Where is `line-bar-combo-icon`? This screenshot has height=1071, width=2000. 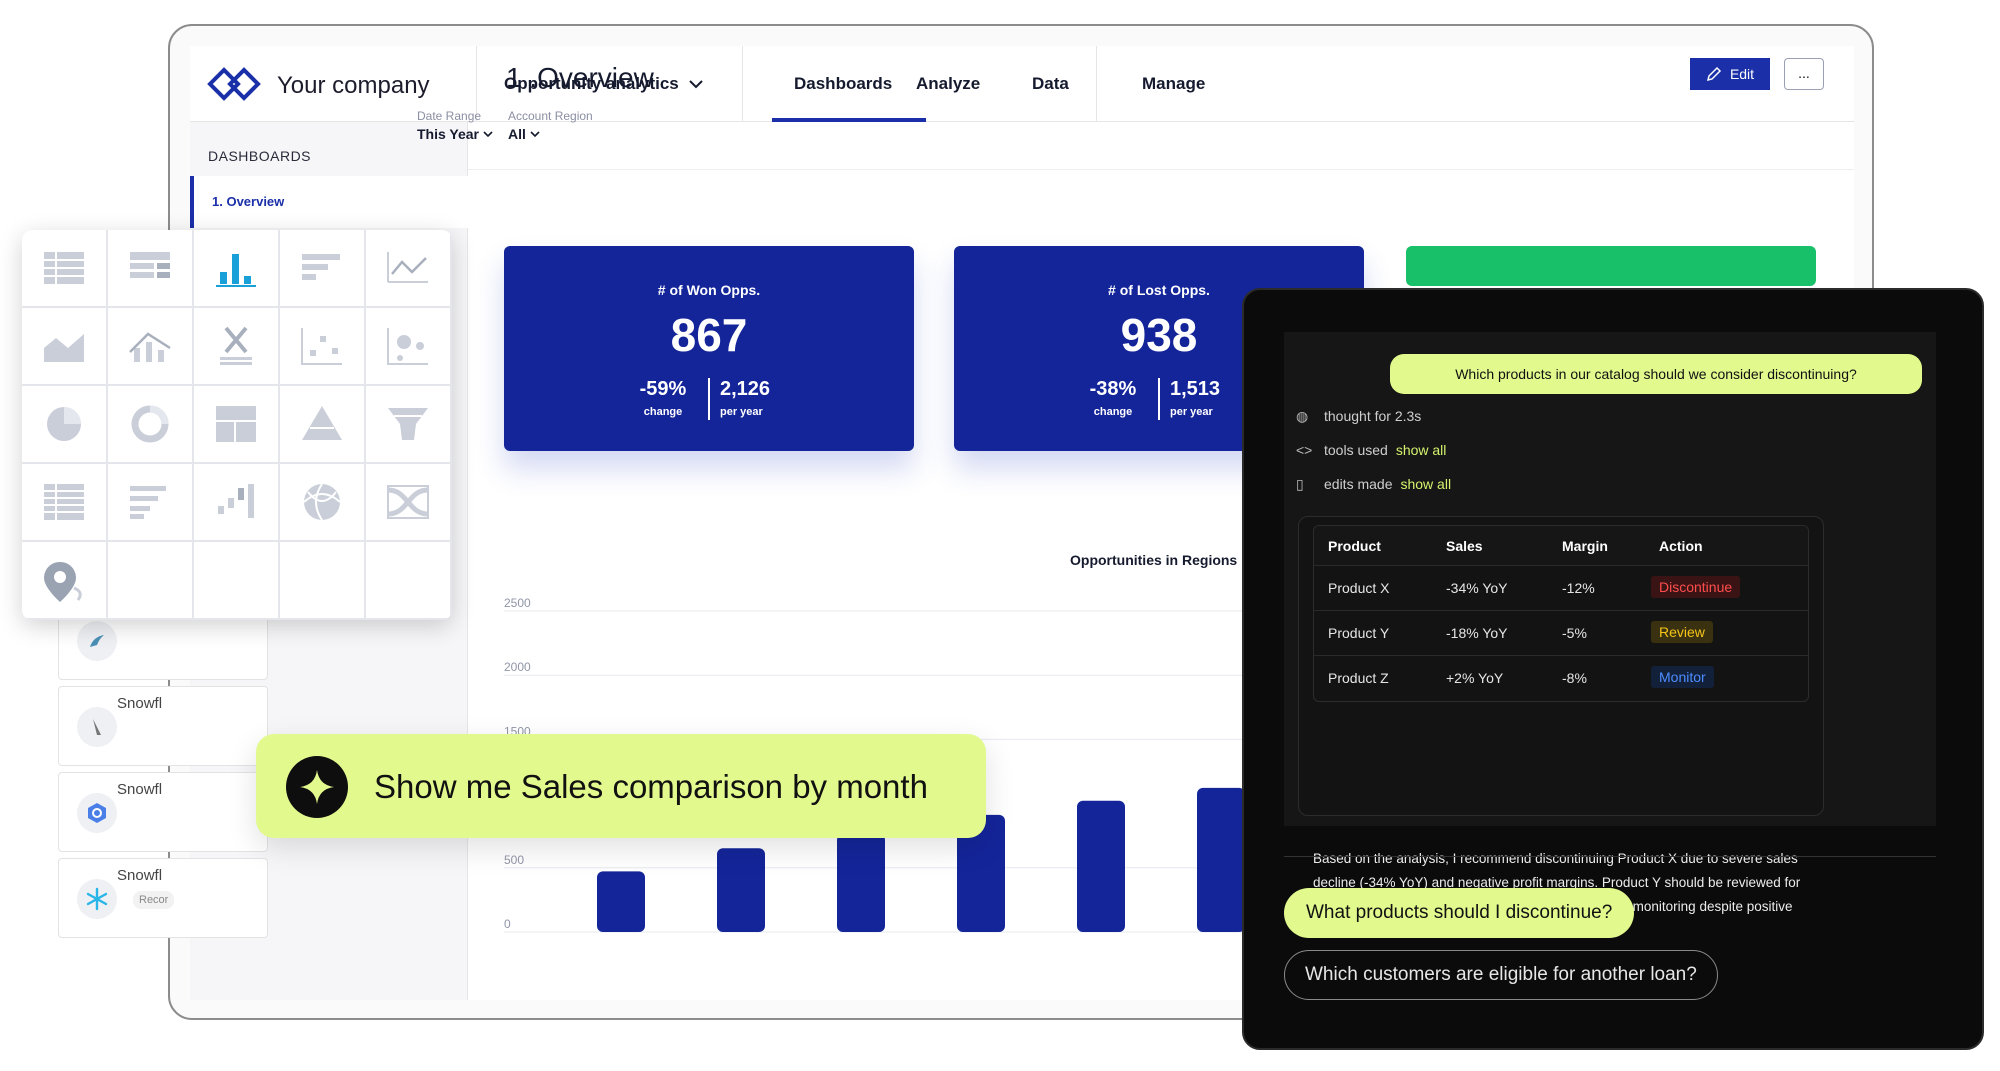
line-bar-combo-icon is located at coordinates (150, 347).